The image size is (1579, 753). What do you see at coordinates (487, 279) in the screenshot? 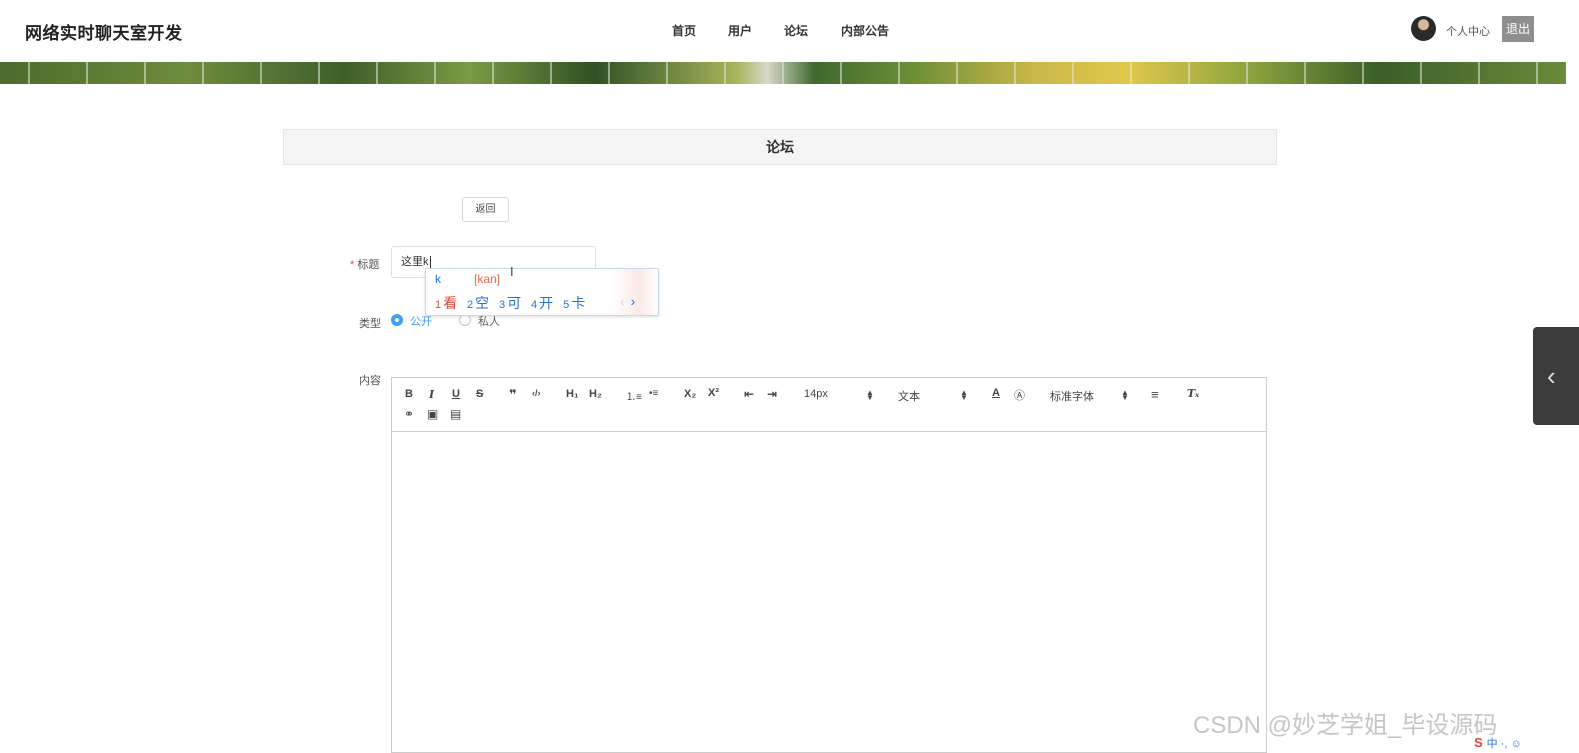
I see `ime-pinyin: [kan]` at bounding box center [487, 279].